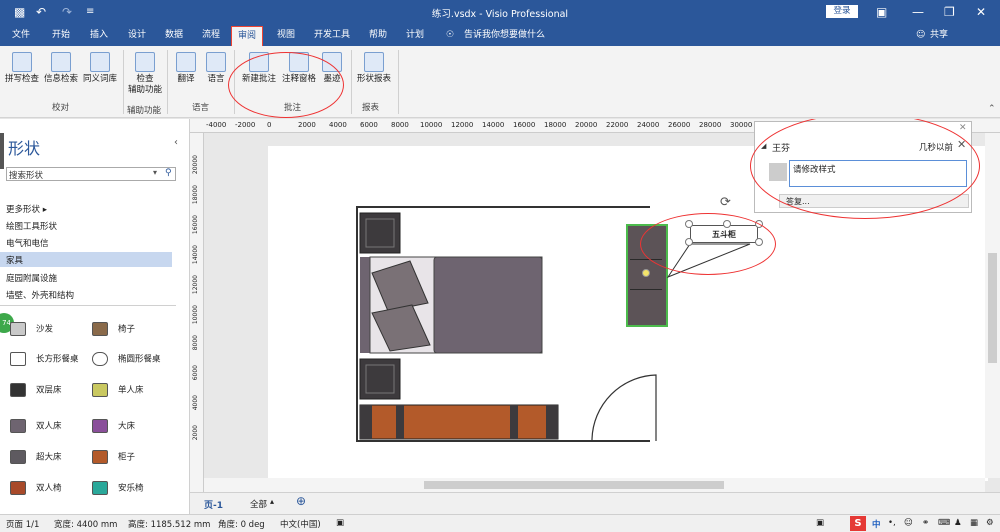  What do you see at coordinates (211, 35) in the screenshot?
I see `menu-process: 流程` at bounding box center [211, 35].